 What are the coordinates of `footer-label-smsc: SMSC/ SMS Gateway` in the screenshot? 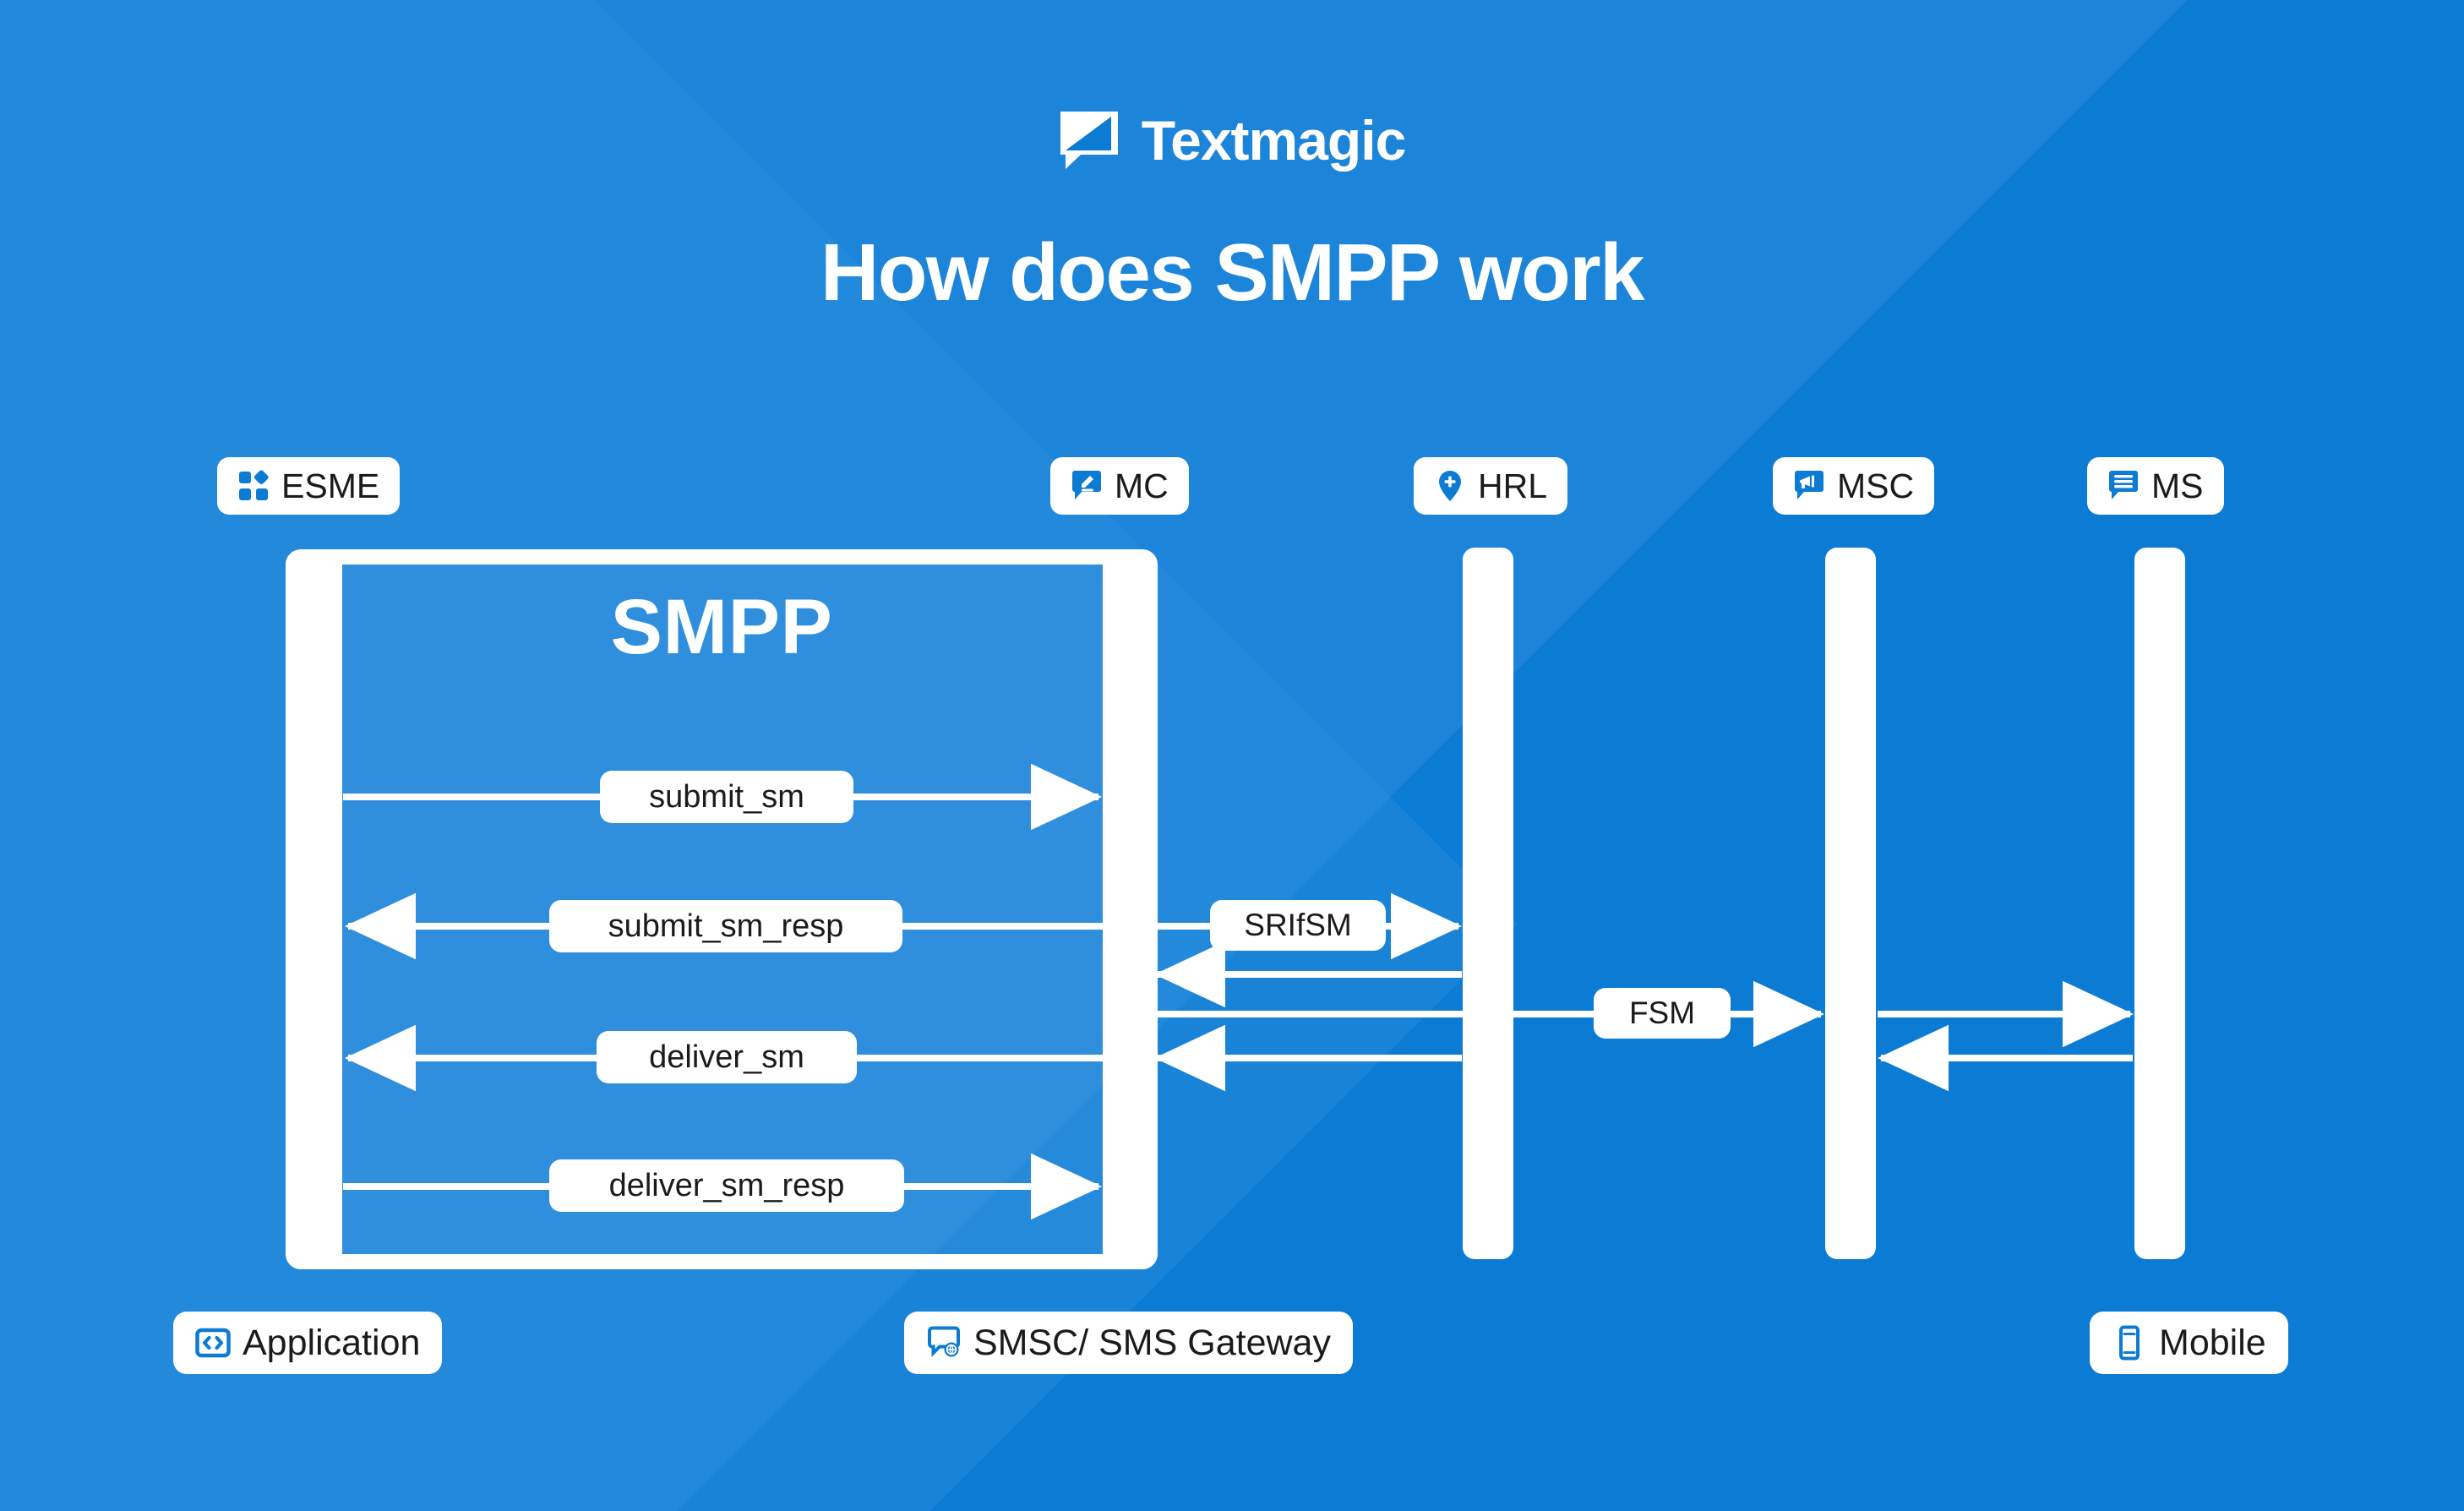 It's located at (1152, 1342).